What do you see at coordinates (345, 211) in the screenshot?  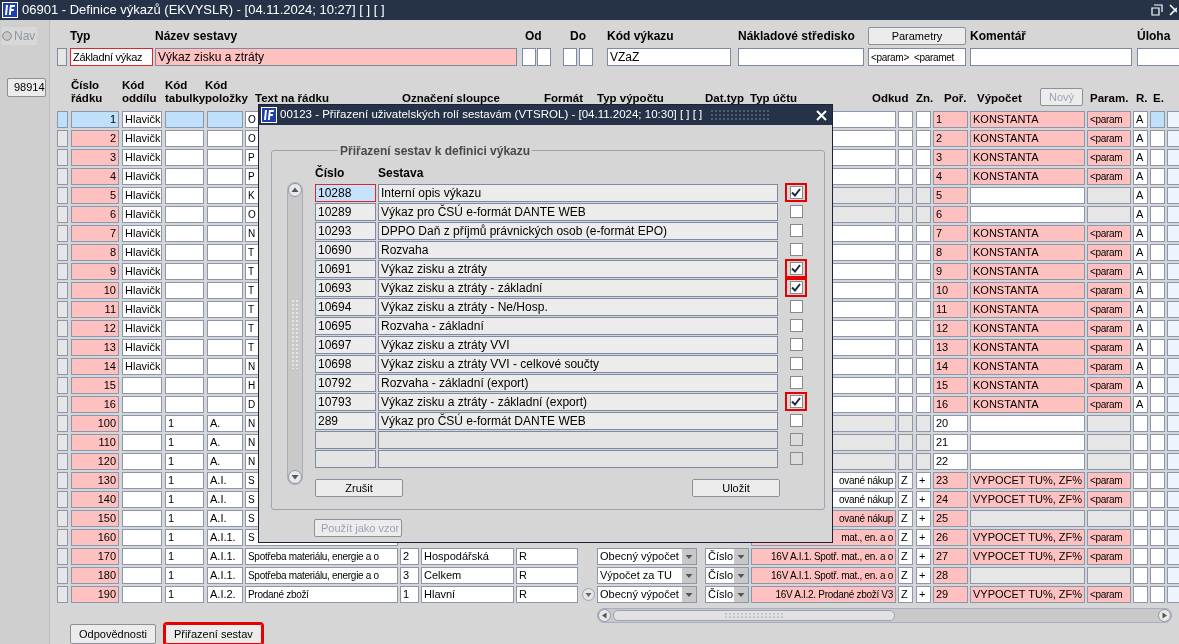 I see `input-field: 10289` at bounding box center [345, 211].